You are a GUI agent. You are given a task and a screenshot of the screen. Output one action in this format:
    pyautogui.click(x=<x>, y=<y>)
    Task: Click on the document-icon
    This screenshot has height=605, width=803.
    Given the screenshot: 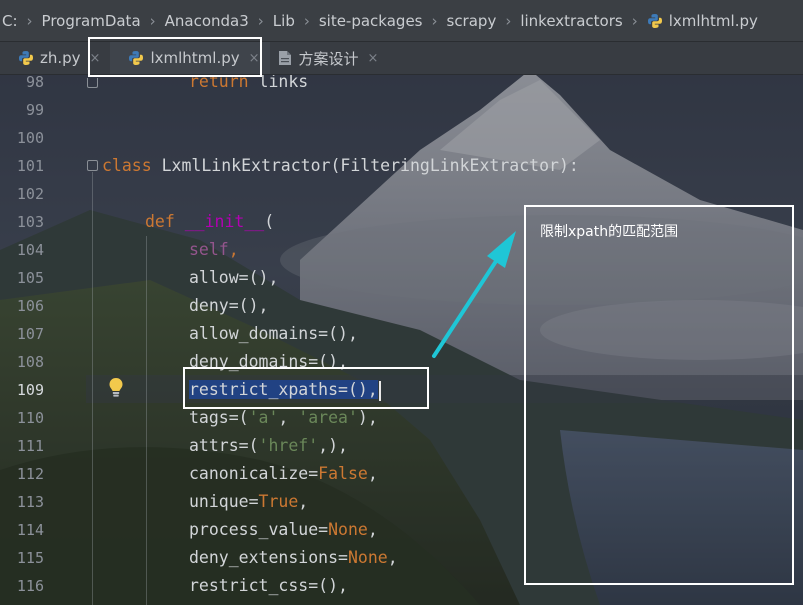 What is the action you would take?
    pyautogui.click(x=284, y=58)
    